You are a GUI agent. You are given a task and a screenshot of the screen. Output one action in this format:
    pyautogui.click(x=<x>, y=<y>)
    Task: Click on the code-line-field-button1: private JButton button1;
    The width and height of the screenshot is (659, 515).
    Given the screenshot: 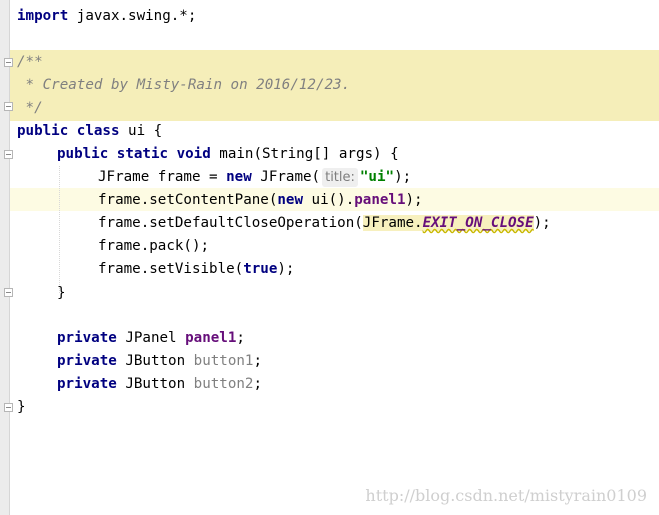 What is the action you would take?
    pyautogui.click(x=159, y=361)
    